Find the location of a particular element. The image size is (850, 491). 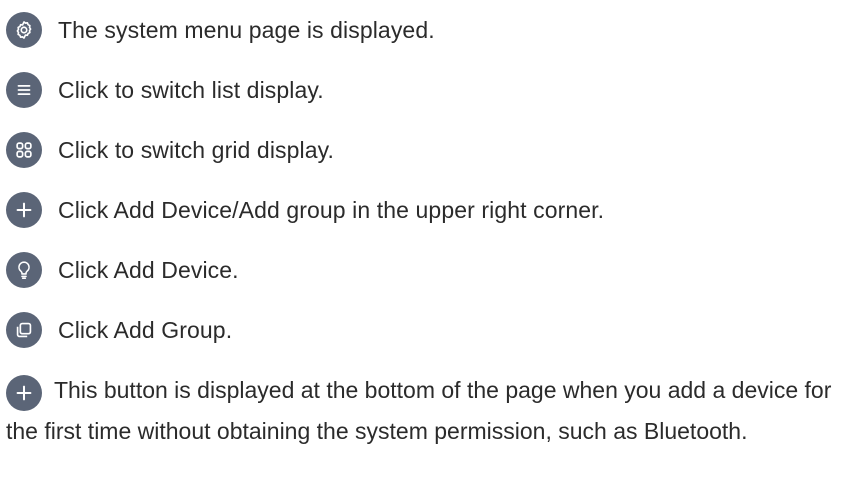

list-view-icon is located at coordinates (24, 90).